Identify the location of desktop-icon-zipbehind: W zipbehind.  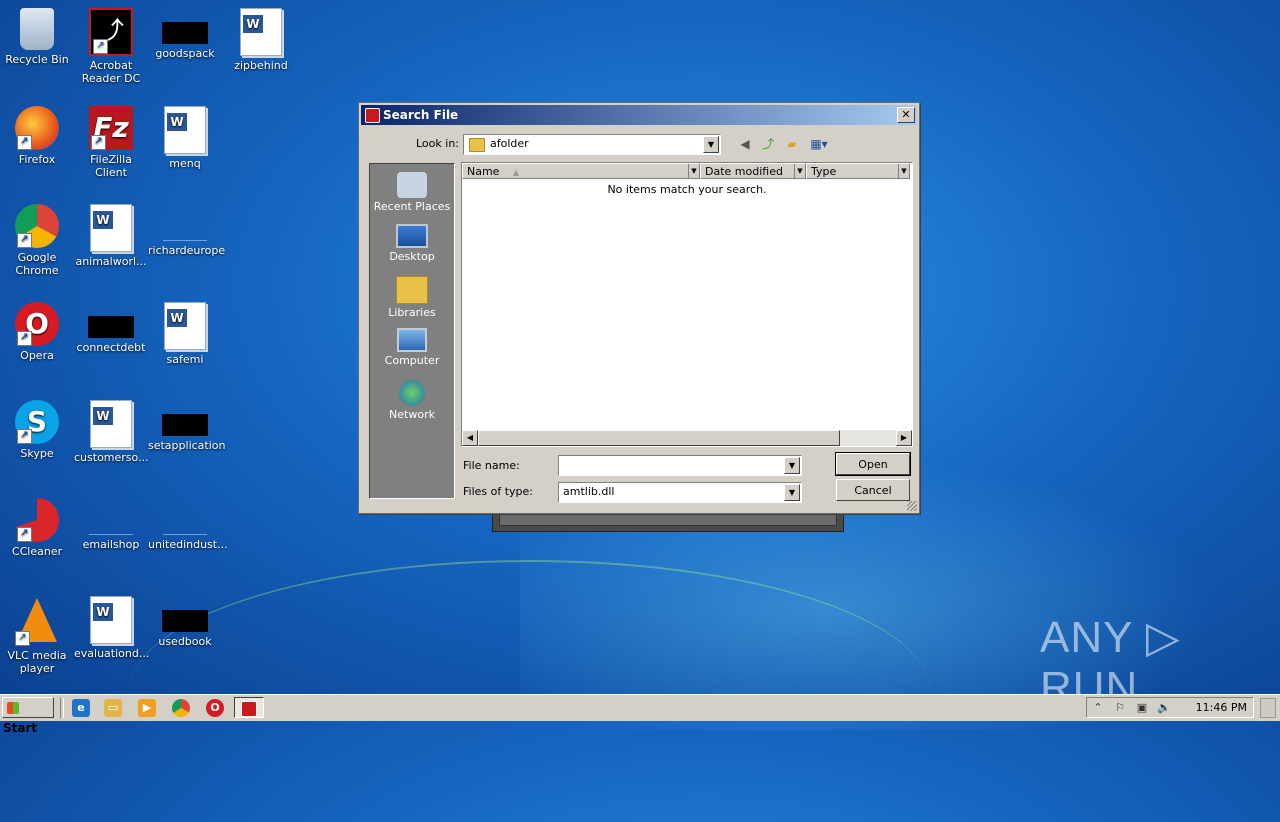
(261, 40).